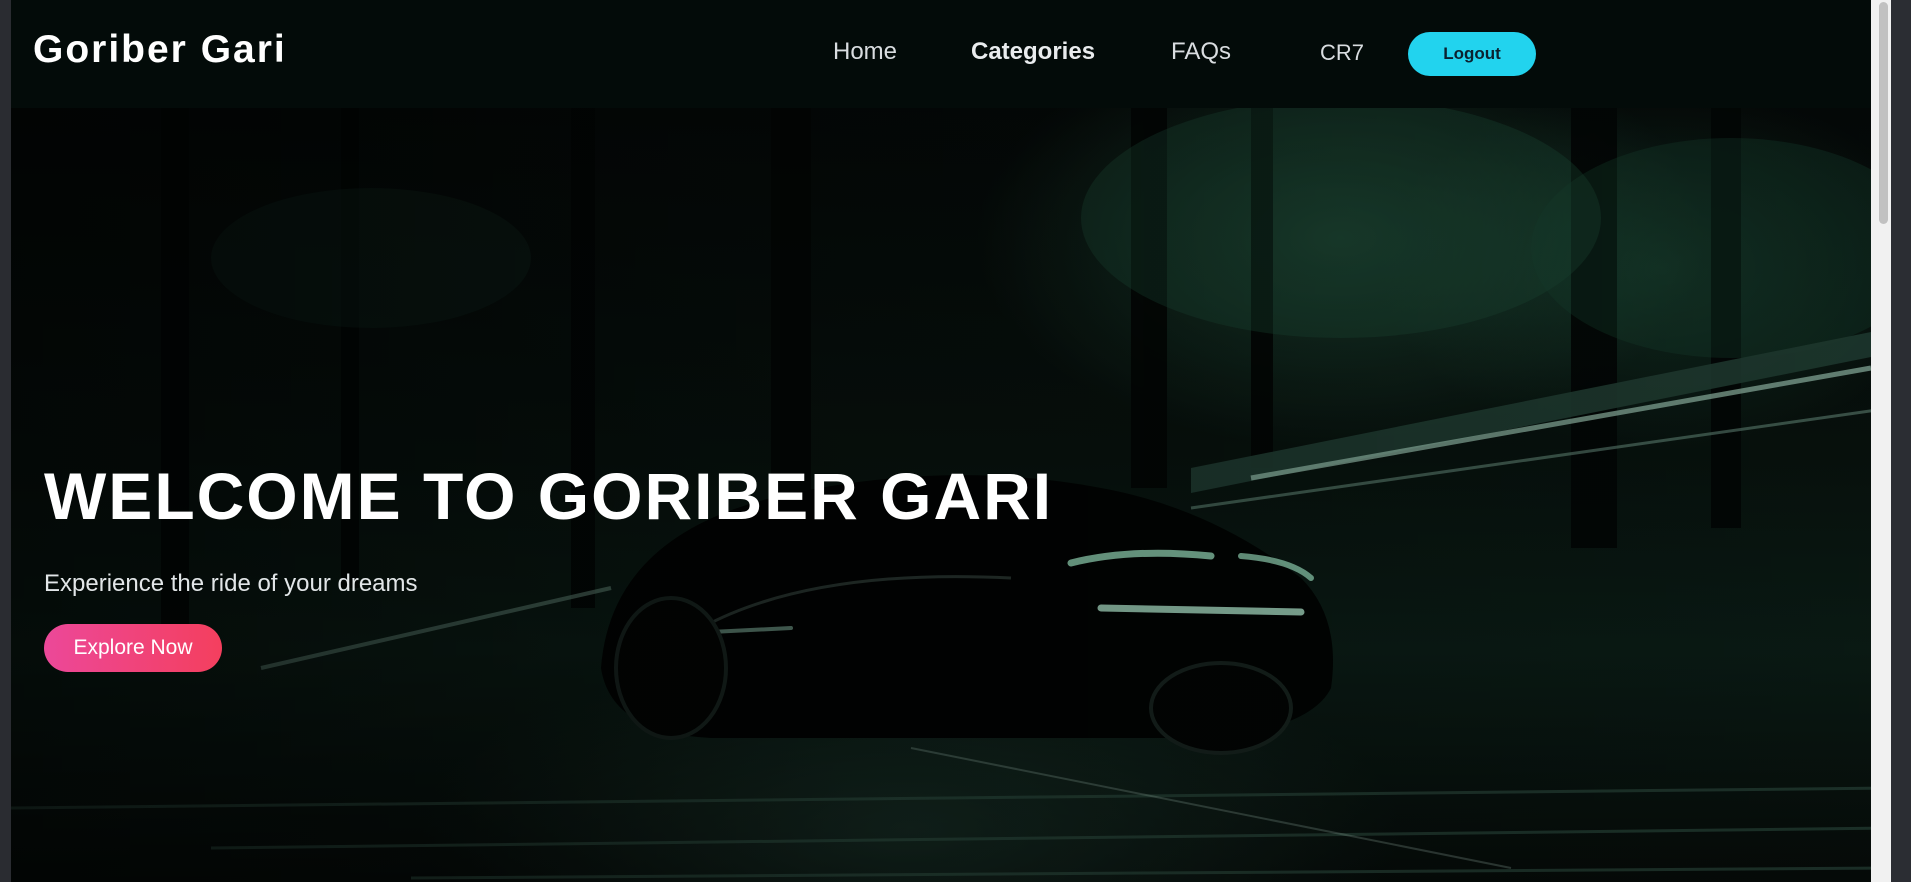 This screenshot has height=882, width=1911. I want to click on nav-link-faqs: FAQs, so click(1201, 52).